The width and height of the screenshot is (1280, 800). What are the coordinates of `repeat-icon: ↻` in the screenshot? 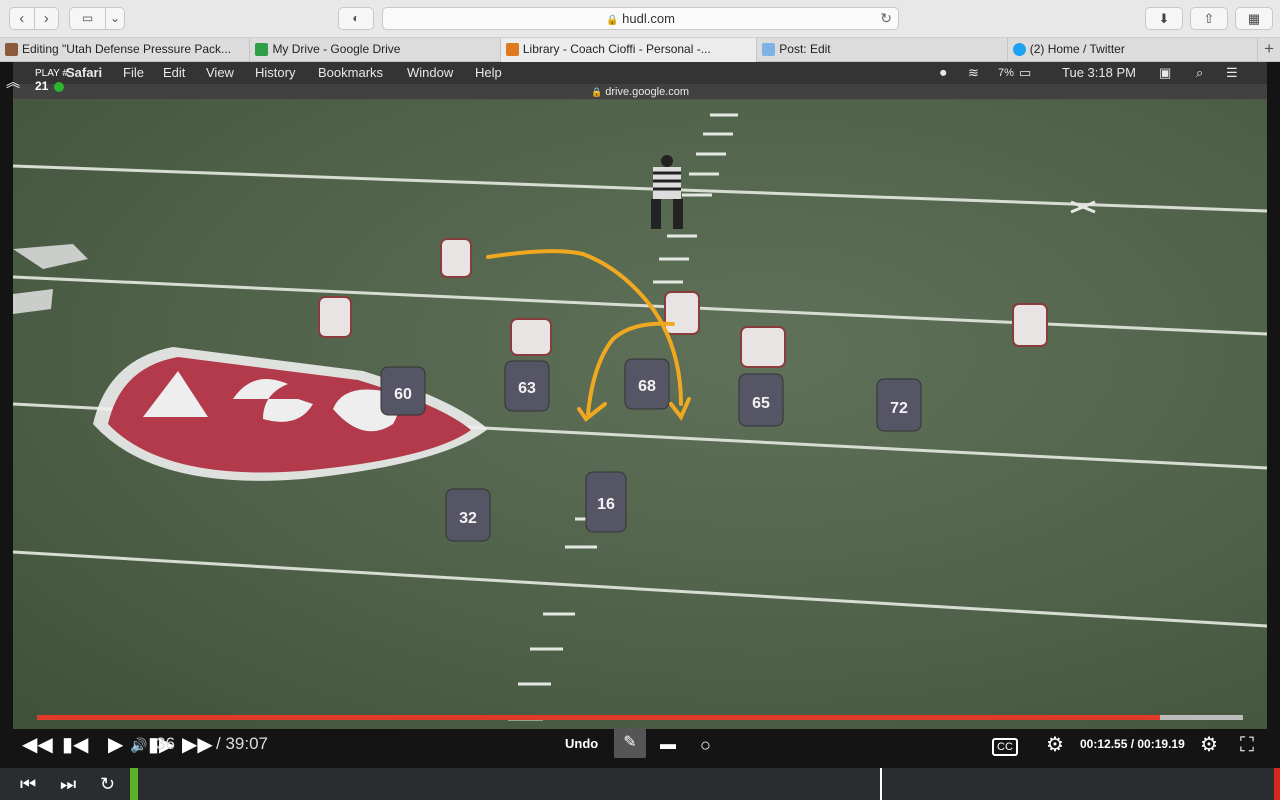 It's located at (107, 784).